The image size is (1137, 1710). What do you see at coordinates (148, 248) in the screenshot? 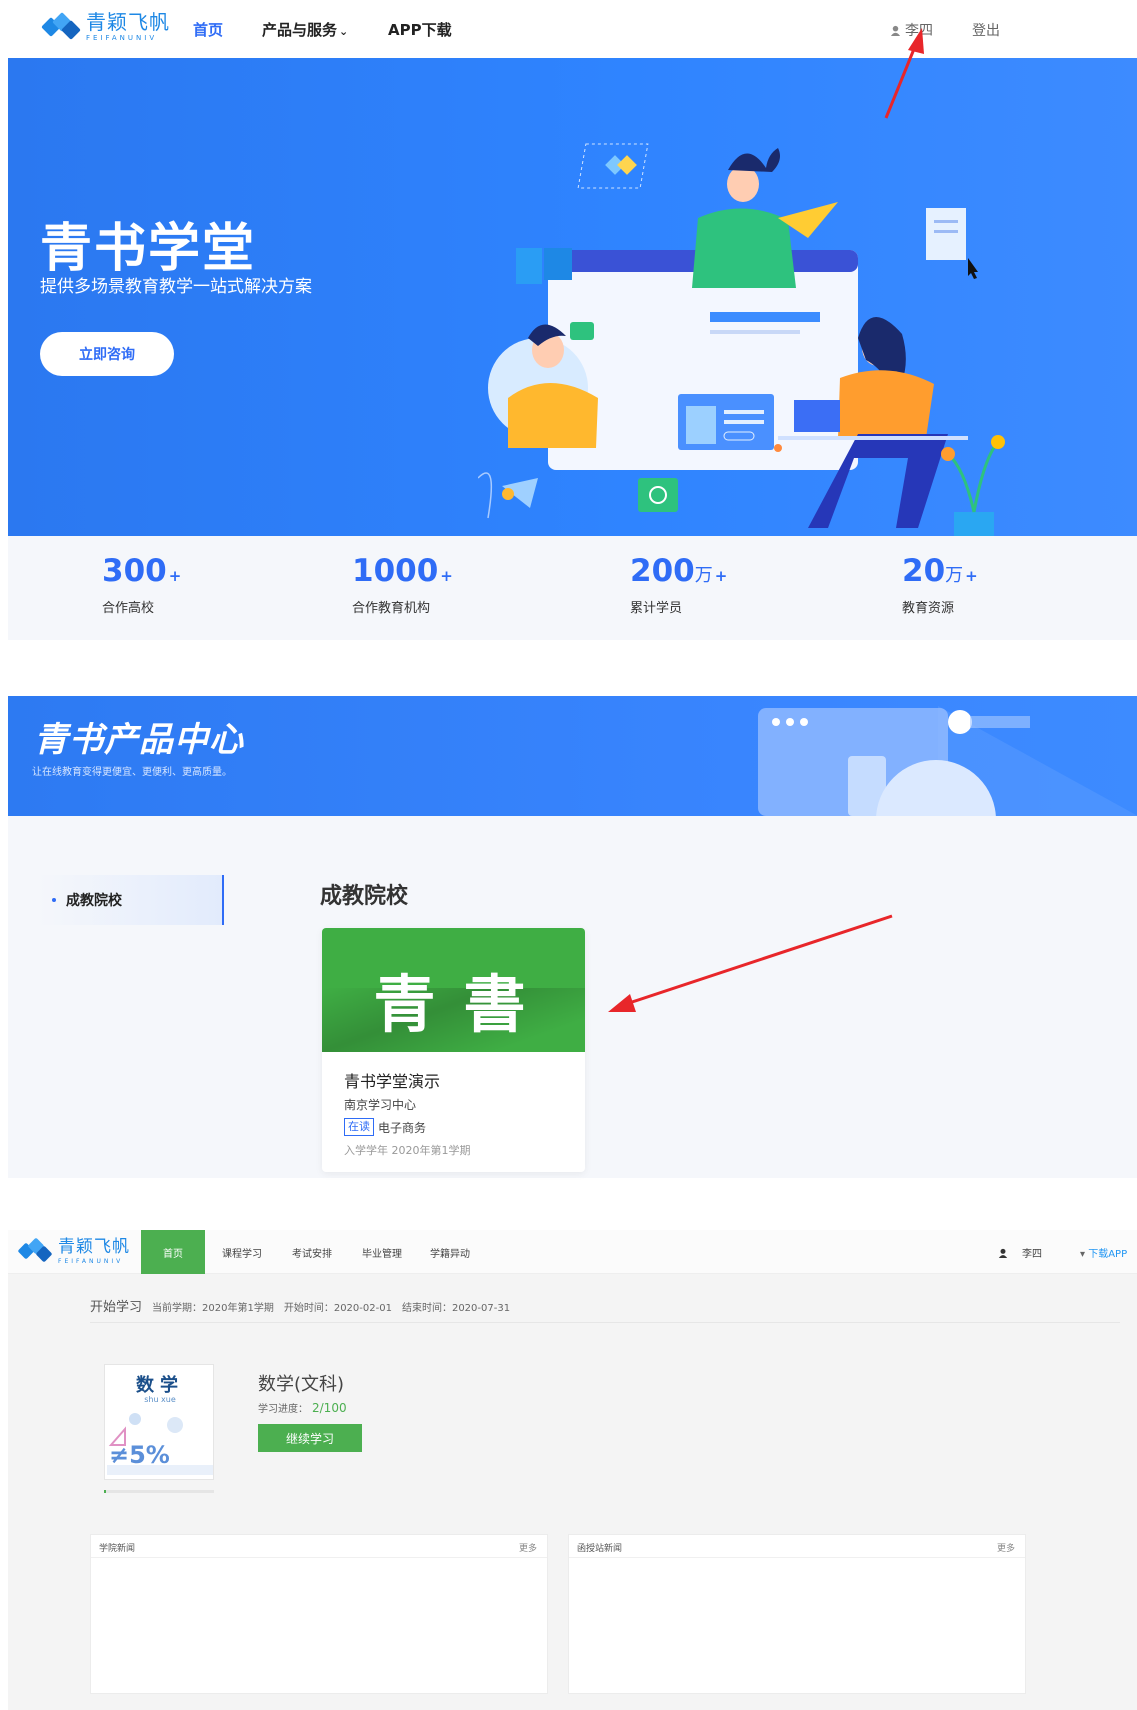
I see `hero-title: 青书学堂` at bounding box center [148, 248].